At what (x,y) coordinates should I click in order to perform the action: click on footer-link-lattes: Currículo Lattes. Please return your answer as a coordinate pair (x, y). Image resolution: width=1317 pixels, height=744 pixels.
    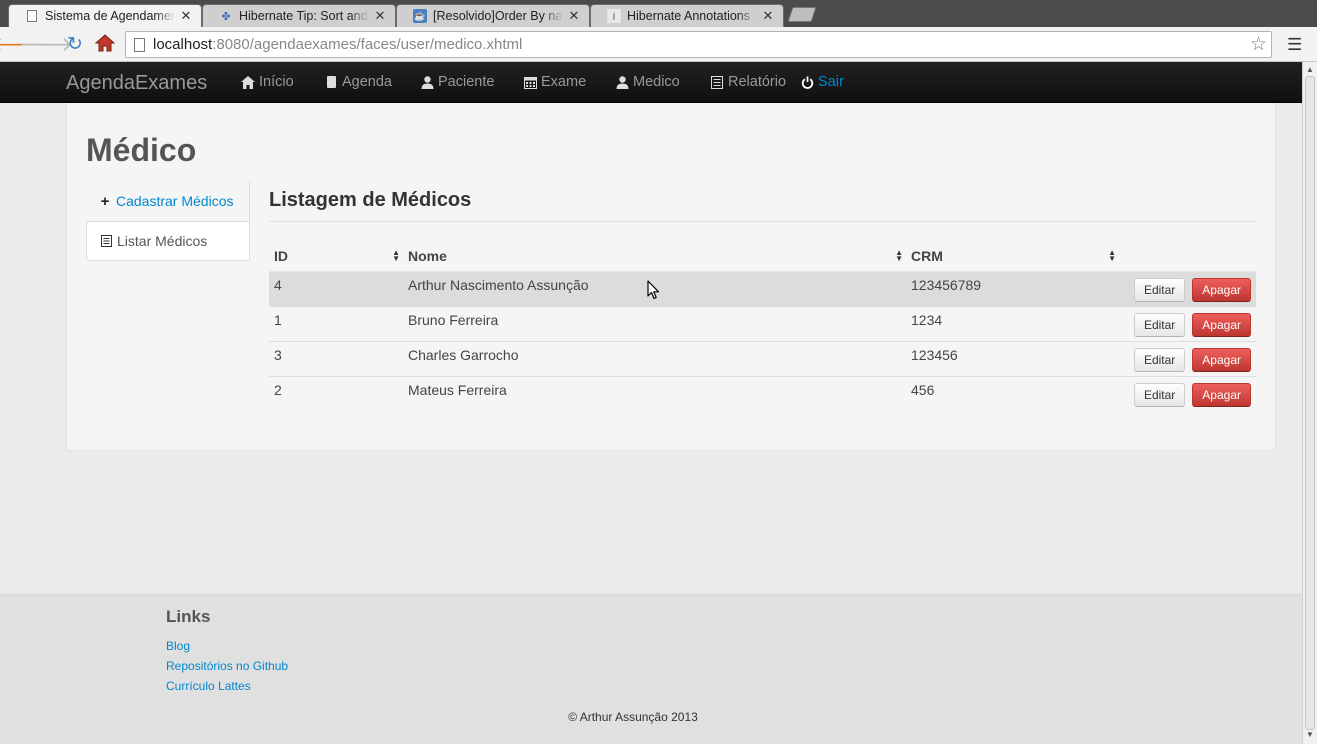
    Looking at the image, I should click on (208, 686).